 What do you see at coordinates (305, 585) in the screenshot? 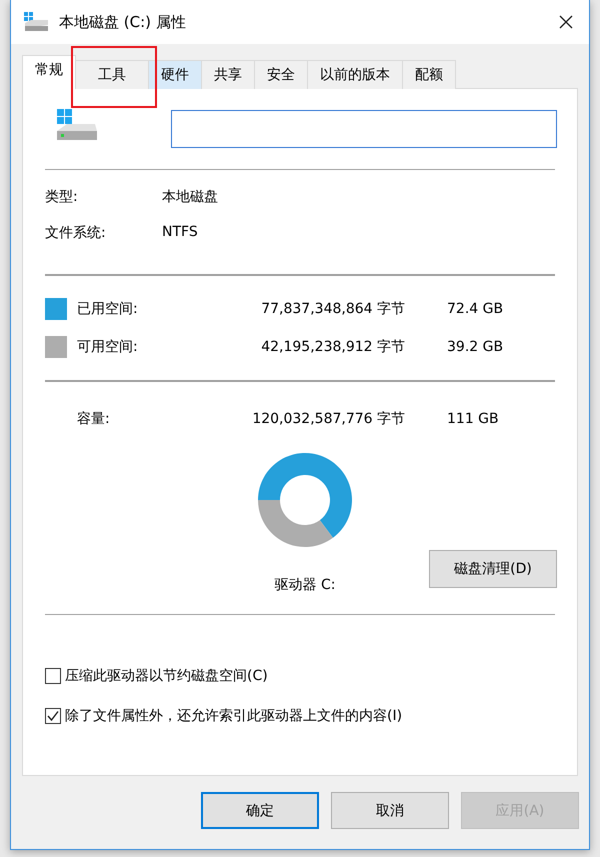
I see `drive-label: 驱动器 C:` at bounding box center [305, 585].